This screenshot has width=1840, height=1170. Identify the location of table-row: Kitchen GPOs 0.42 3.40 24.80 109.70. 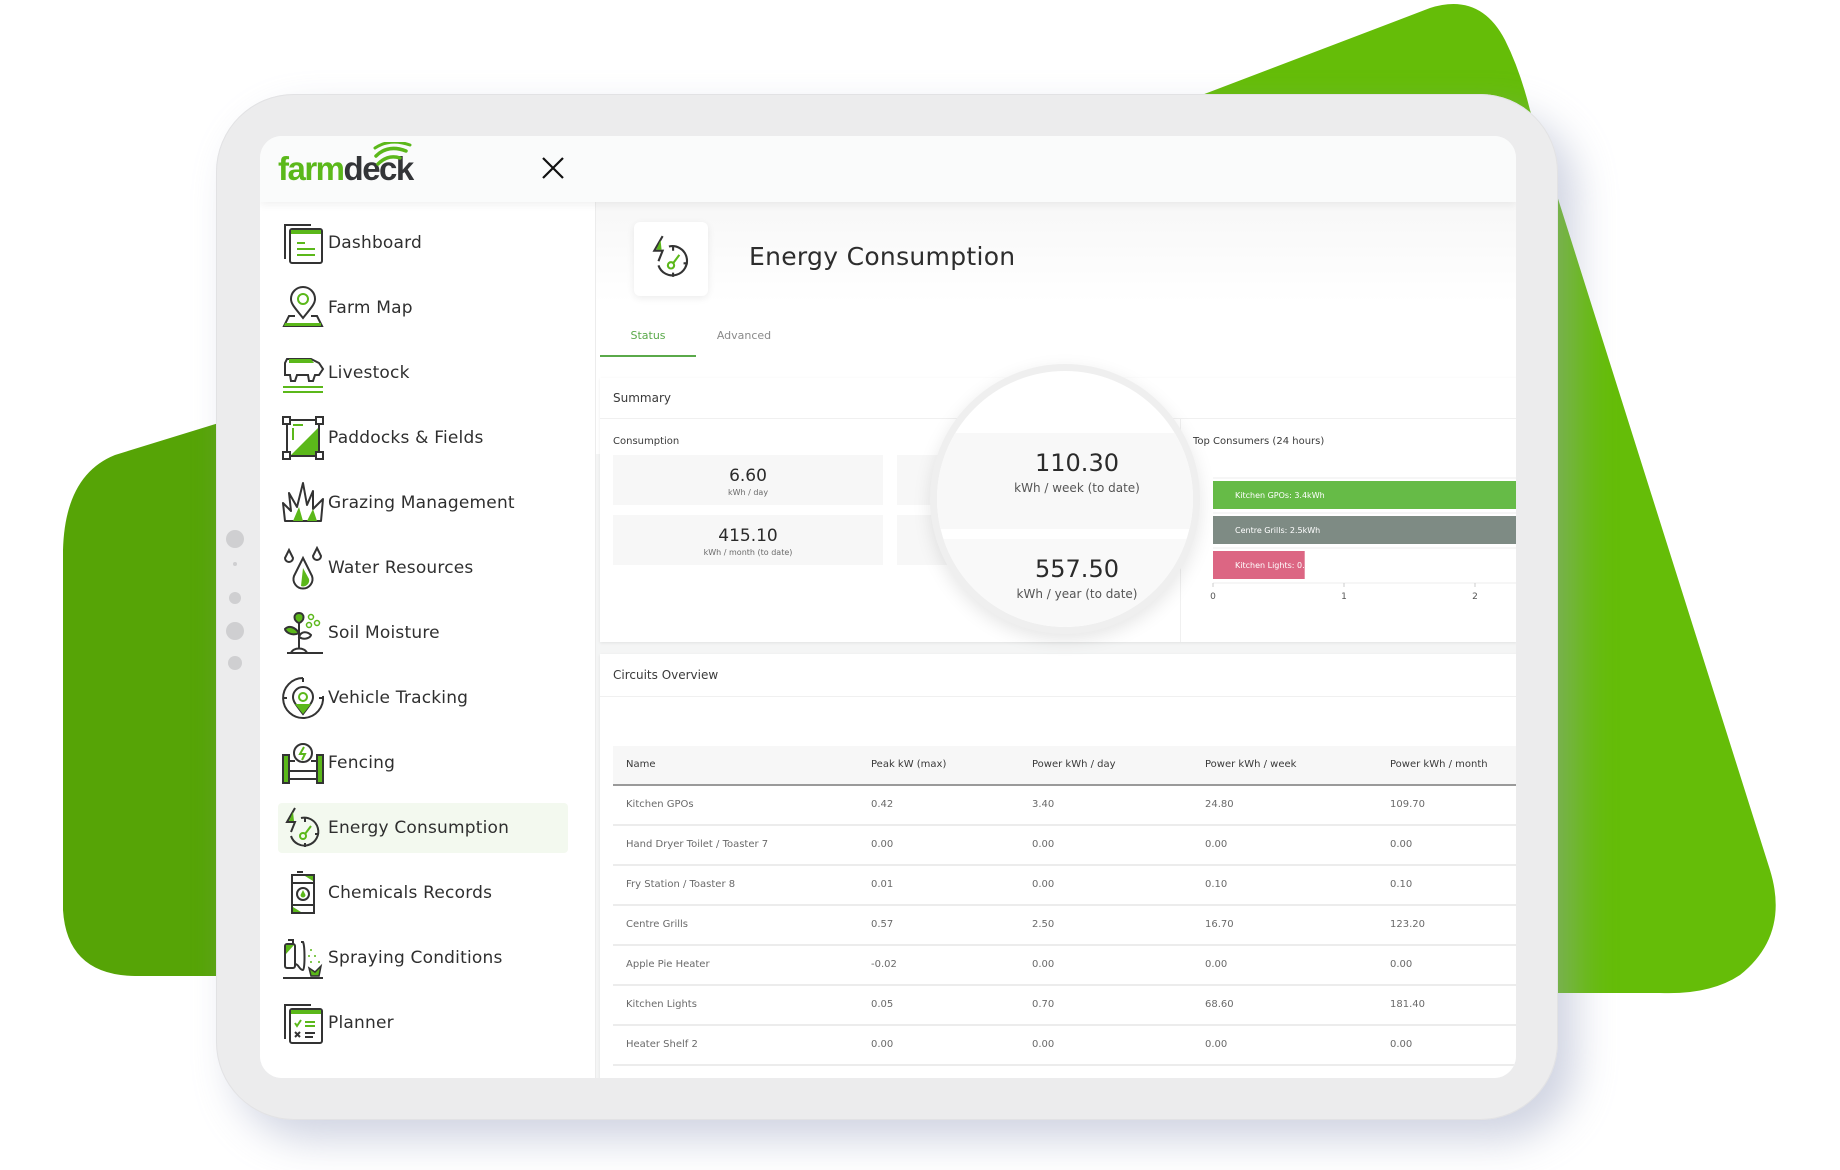
(1064, 806).